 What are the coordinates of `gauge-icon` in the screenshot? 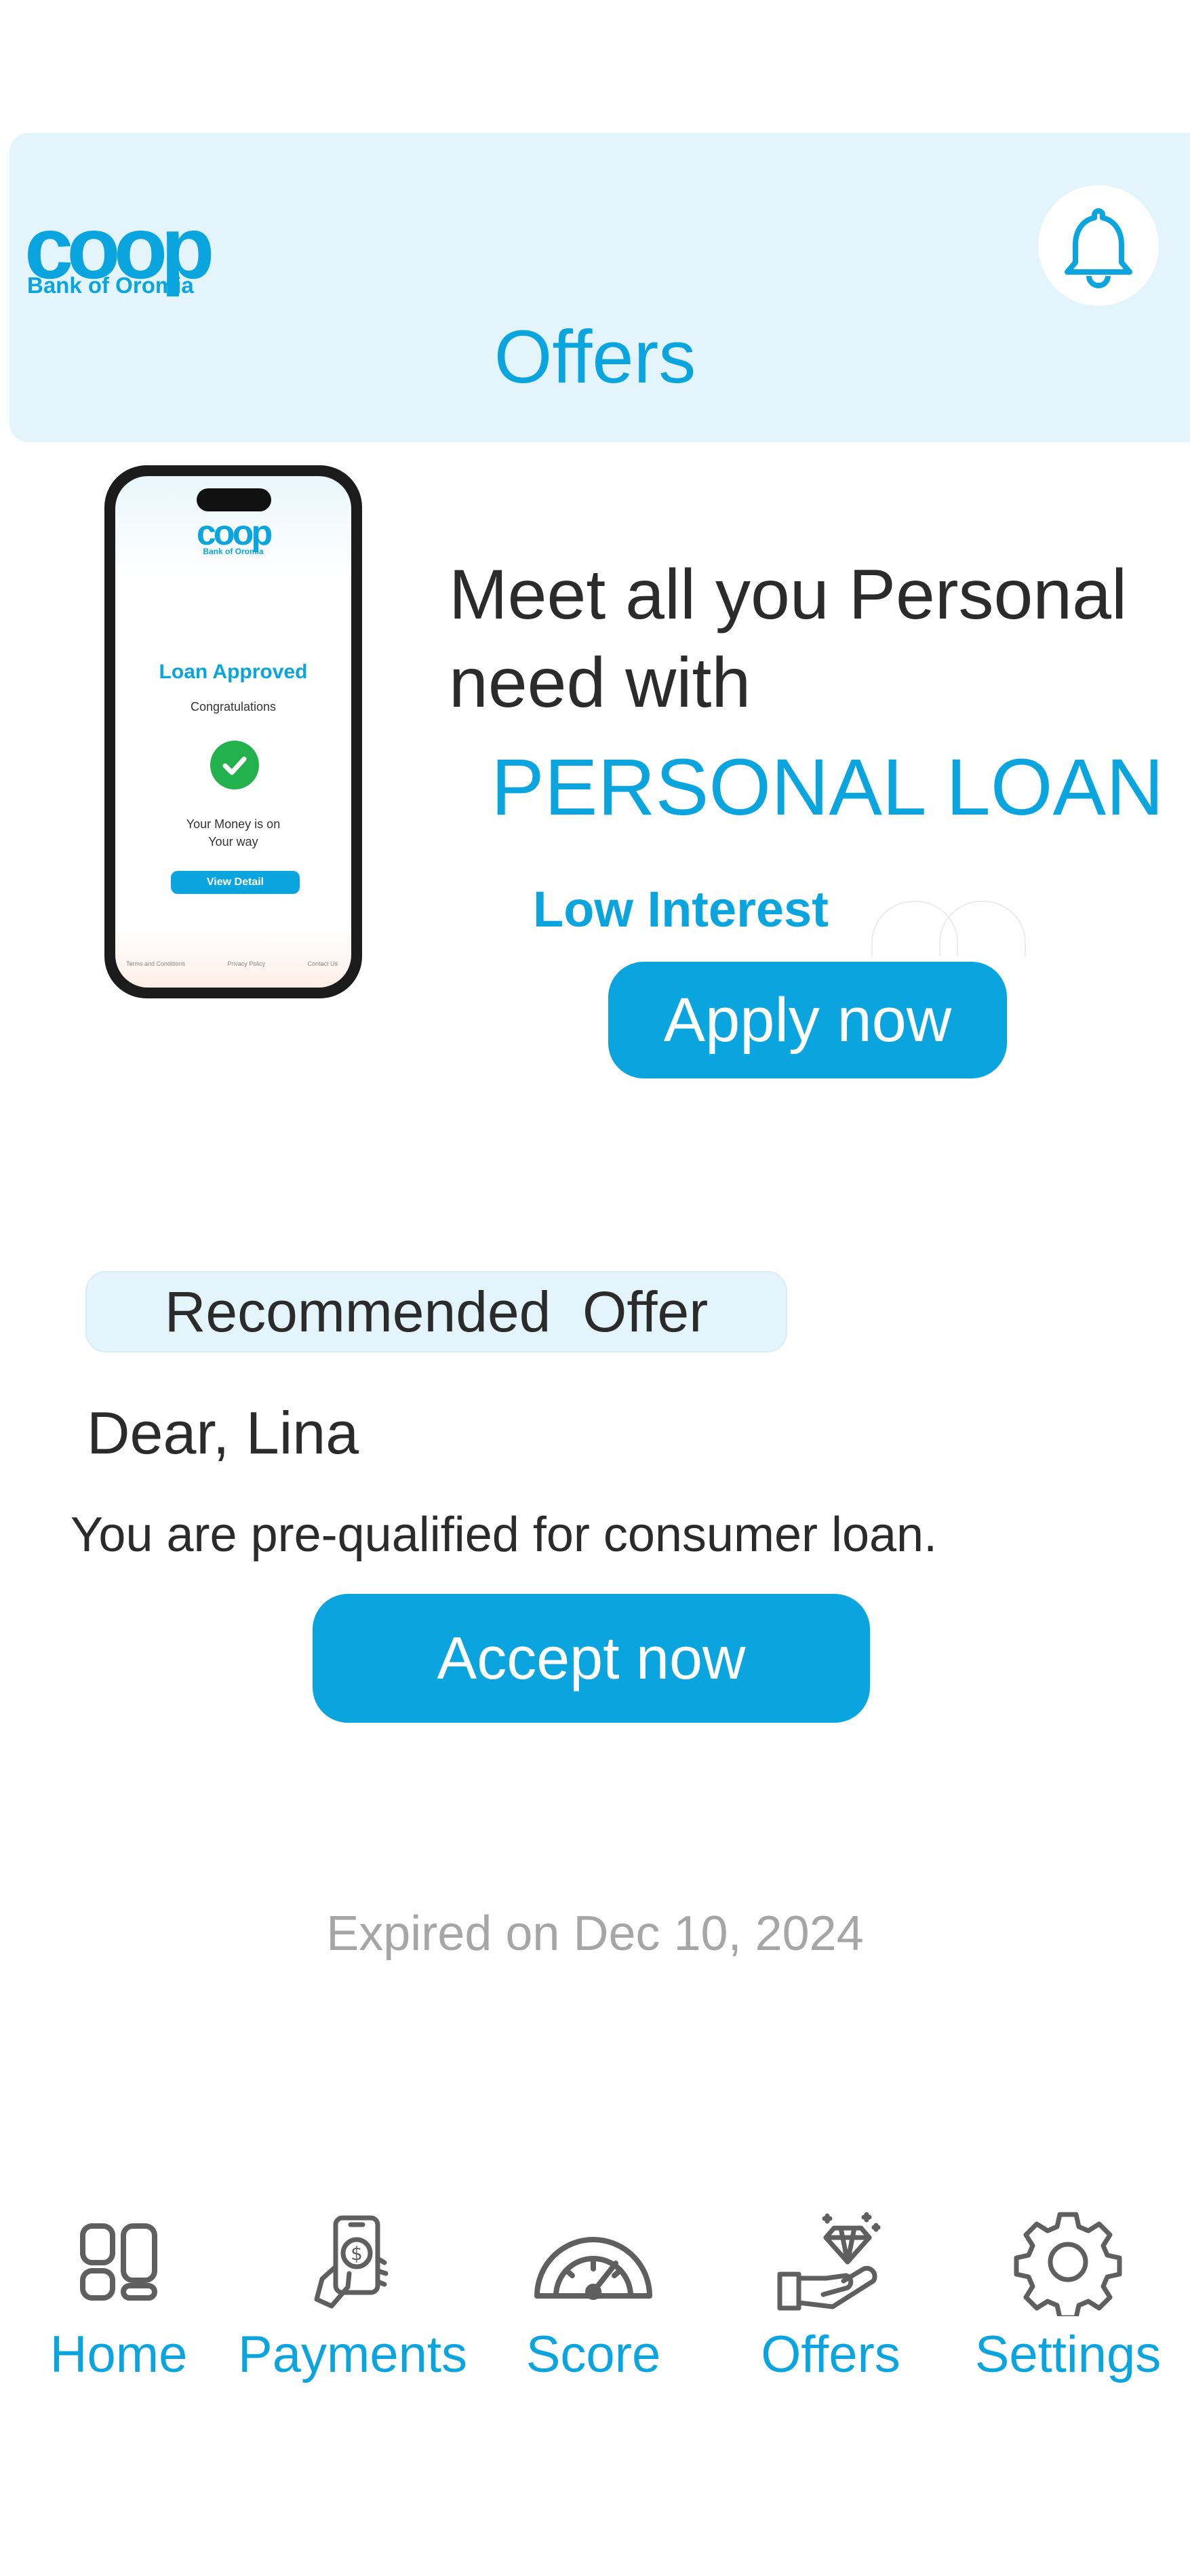 It's located at (593, 2262).